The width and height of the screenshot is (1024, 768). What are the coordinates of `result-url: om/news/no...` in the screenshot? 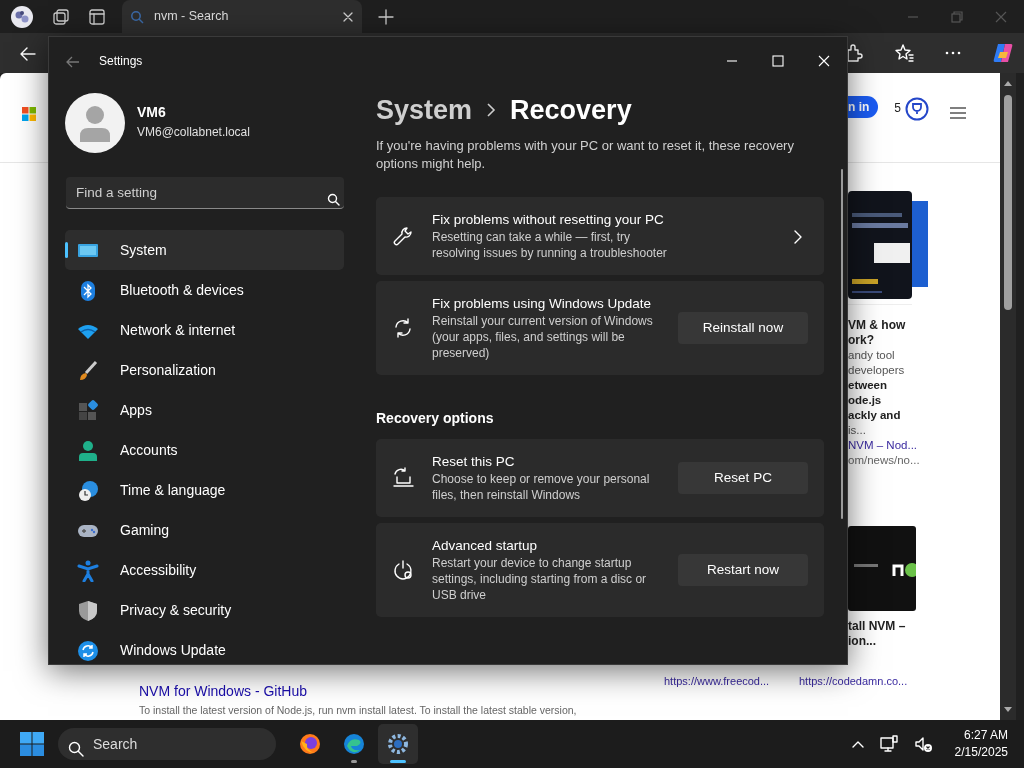 It's located at (884, 460).